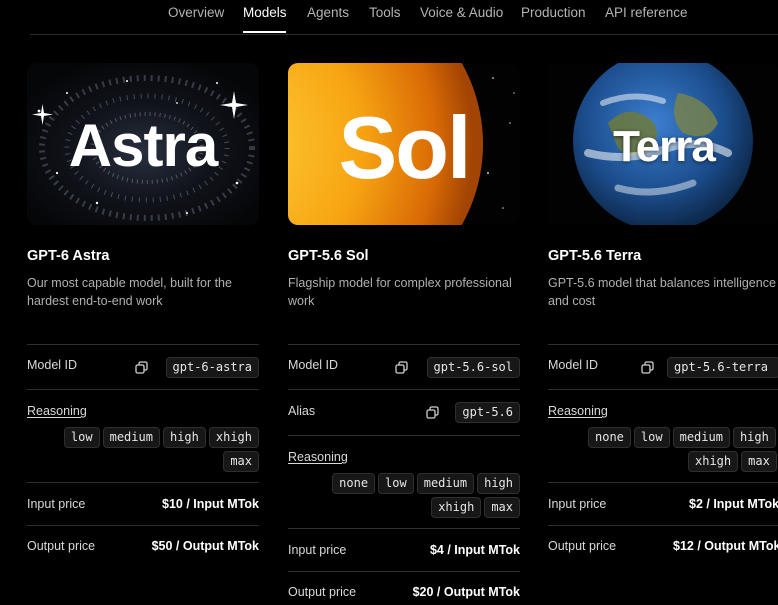 Image resolution: width=778 pixels, height=605 pixels. What do you see at coordinates (474, 550) in the screenshot?
I see `input-price-value: $4 / Input MTok` at bounding box center [474, 550].